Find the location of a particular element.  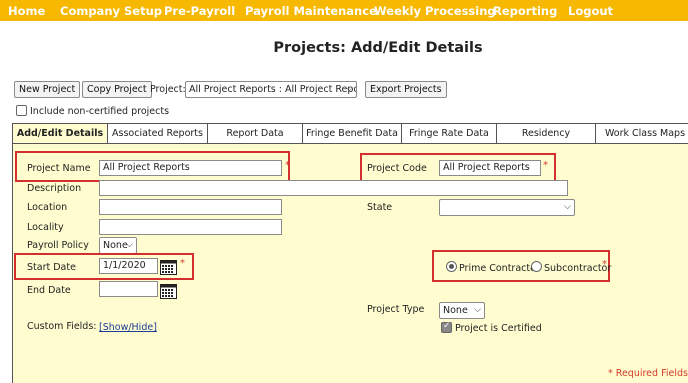

custom-fields-label: Custom Fields: is located at coordinates (62, 326).